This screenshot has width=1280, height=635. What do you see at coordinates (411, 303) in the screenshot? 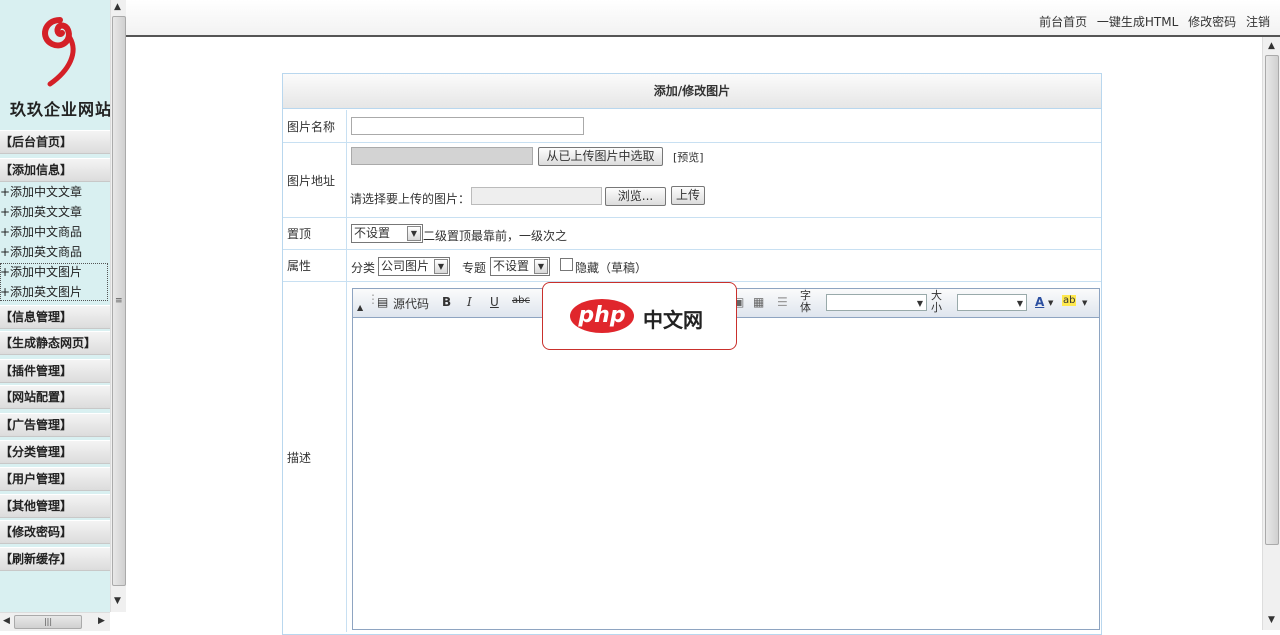
I see `source-button: 源代码` at bounding box center [411, 303].